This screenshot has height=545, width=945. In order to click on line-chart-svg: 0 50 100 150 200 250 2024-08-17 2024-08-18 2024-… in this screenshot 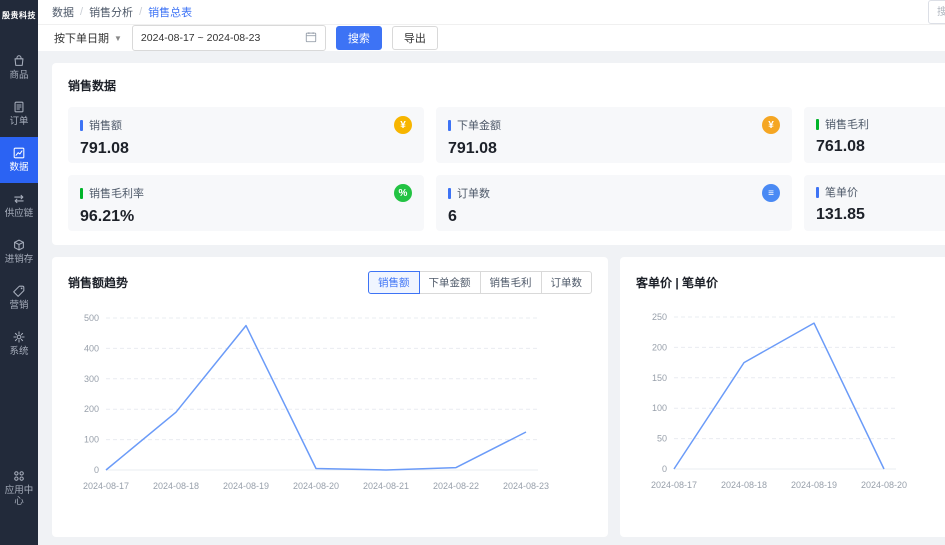, I will do `click(779, 401)`.